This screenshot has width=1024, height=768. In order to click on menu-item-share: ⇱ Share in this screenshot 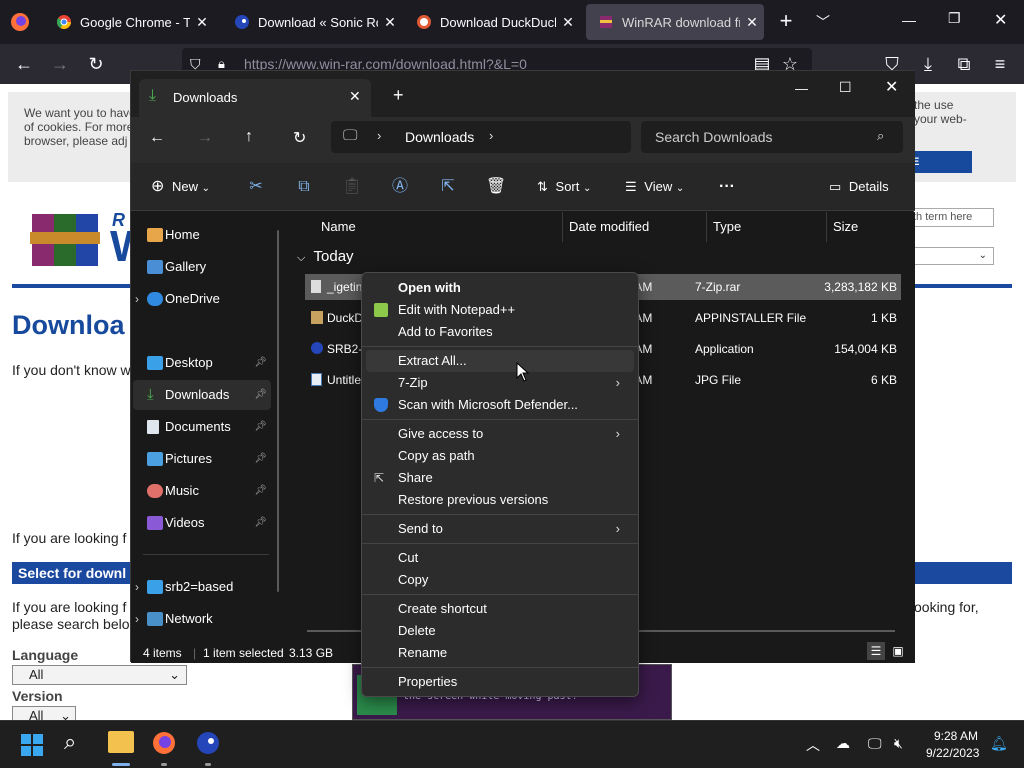, I will do `click(500, 478)`.